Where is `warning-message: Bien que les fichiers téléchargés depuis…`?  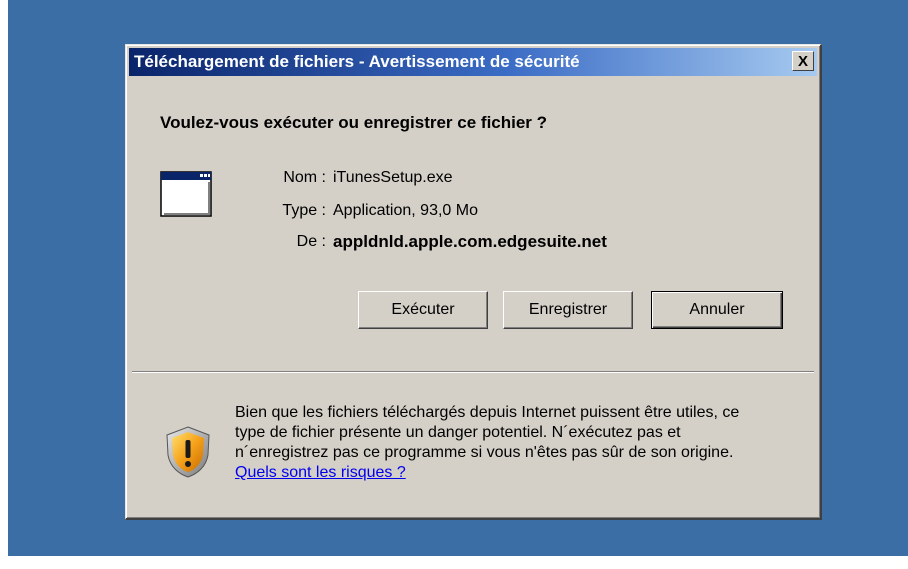
warning-message: Bien que les fichiers téléchargés depuis… is located at coordinates (525, 443).